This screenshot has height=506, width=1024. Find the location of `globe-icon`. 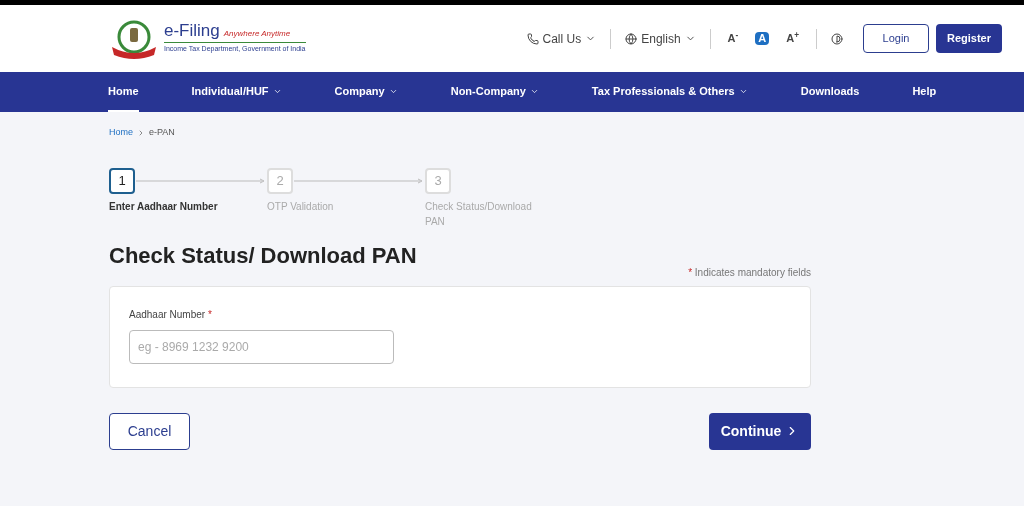

globe-icon is located at coordinates (631, 38).